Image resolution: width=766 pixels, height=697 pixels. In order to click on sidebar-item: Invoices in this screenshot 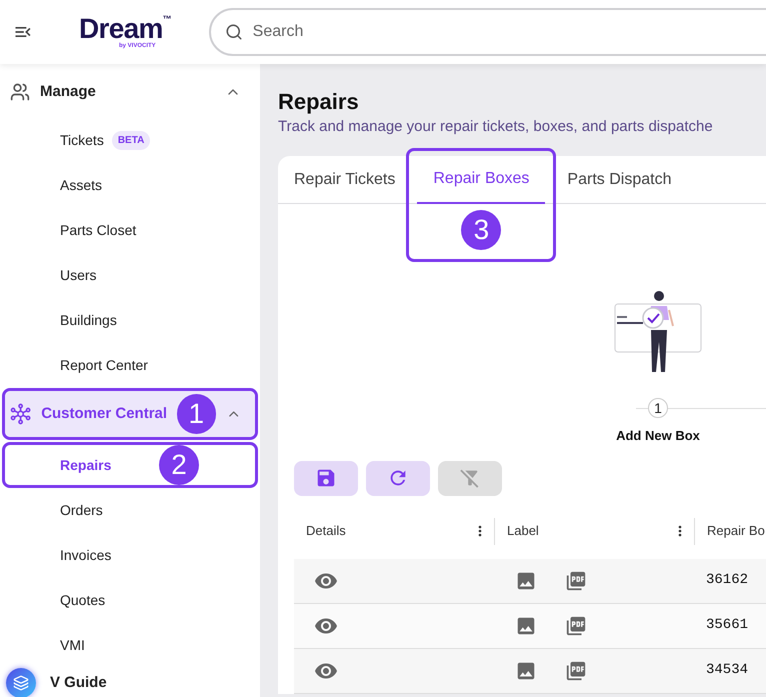, I will do `click(102, 555)`.